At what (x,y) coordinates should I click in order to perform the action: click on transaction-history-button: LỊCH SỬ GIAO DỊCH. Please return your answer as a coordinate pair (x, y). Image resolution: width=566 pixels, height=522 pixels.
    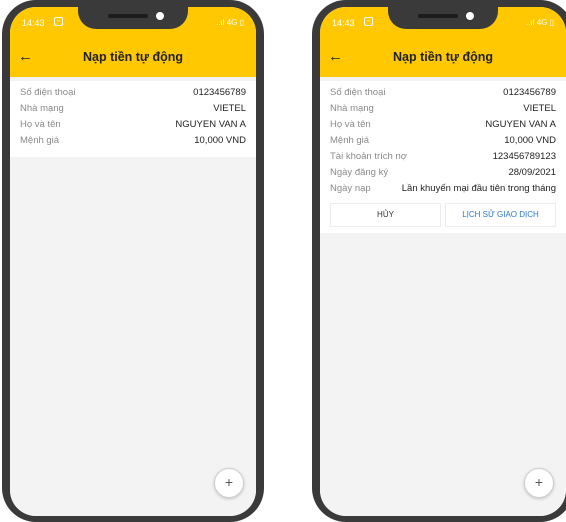
    Looking at the image, I should click on (500, 215).